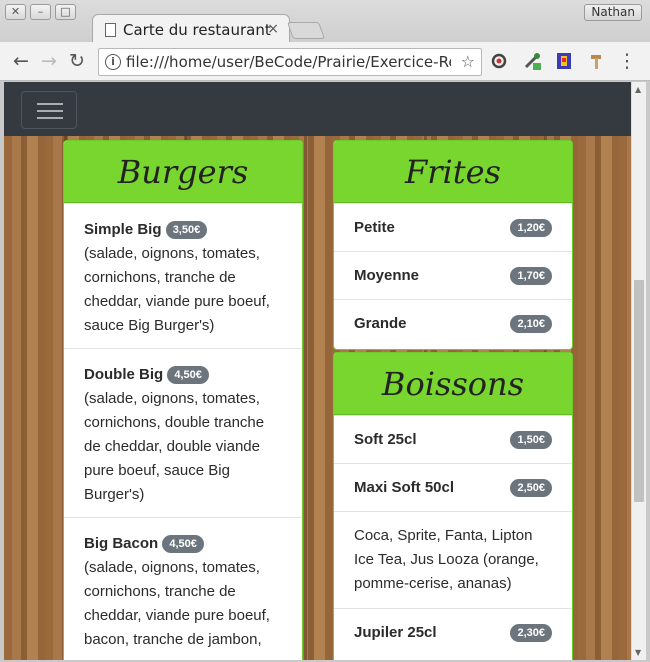 The image size is (650, 662). What do you see at coordinates (174, 422) in the screenshot?
I see `item-description-line: cornichons, double tranche` at bounding box center [174, 422].